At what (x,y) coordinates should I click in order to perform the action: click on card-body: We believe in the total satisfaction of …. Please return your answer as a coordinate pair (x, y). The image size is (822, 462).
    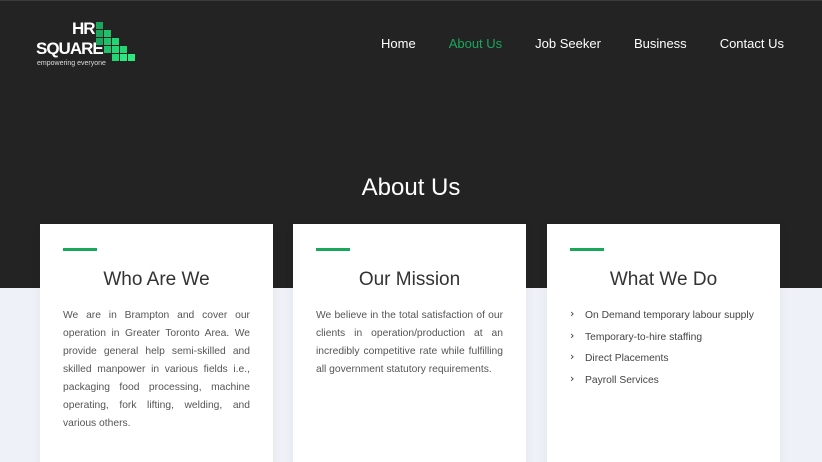
    Looking at the image, I should click on (409, 342).